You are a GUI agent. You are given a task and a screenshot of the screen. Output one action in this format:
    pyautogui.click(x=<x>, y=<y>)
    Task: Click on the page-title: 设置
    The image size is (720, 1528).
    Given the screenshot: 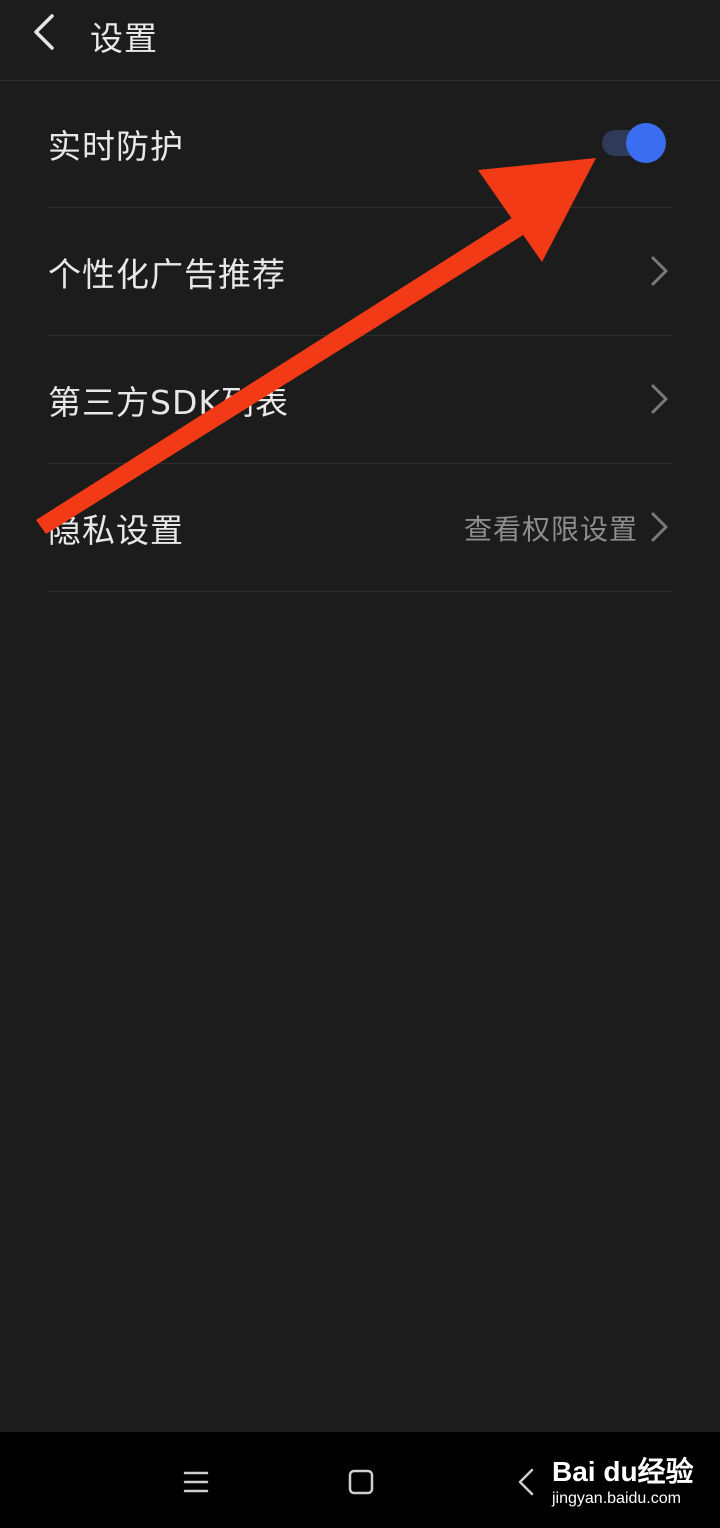 What is the action you would take?
    pyautogui.click(x=124, y=38)
    